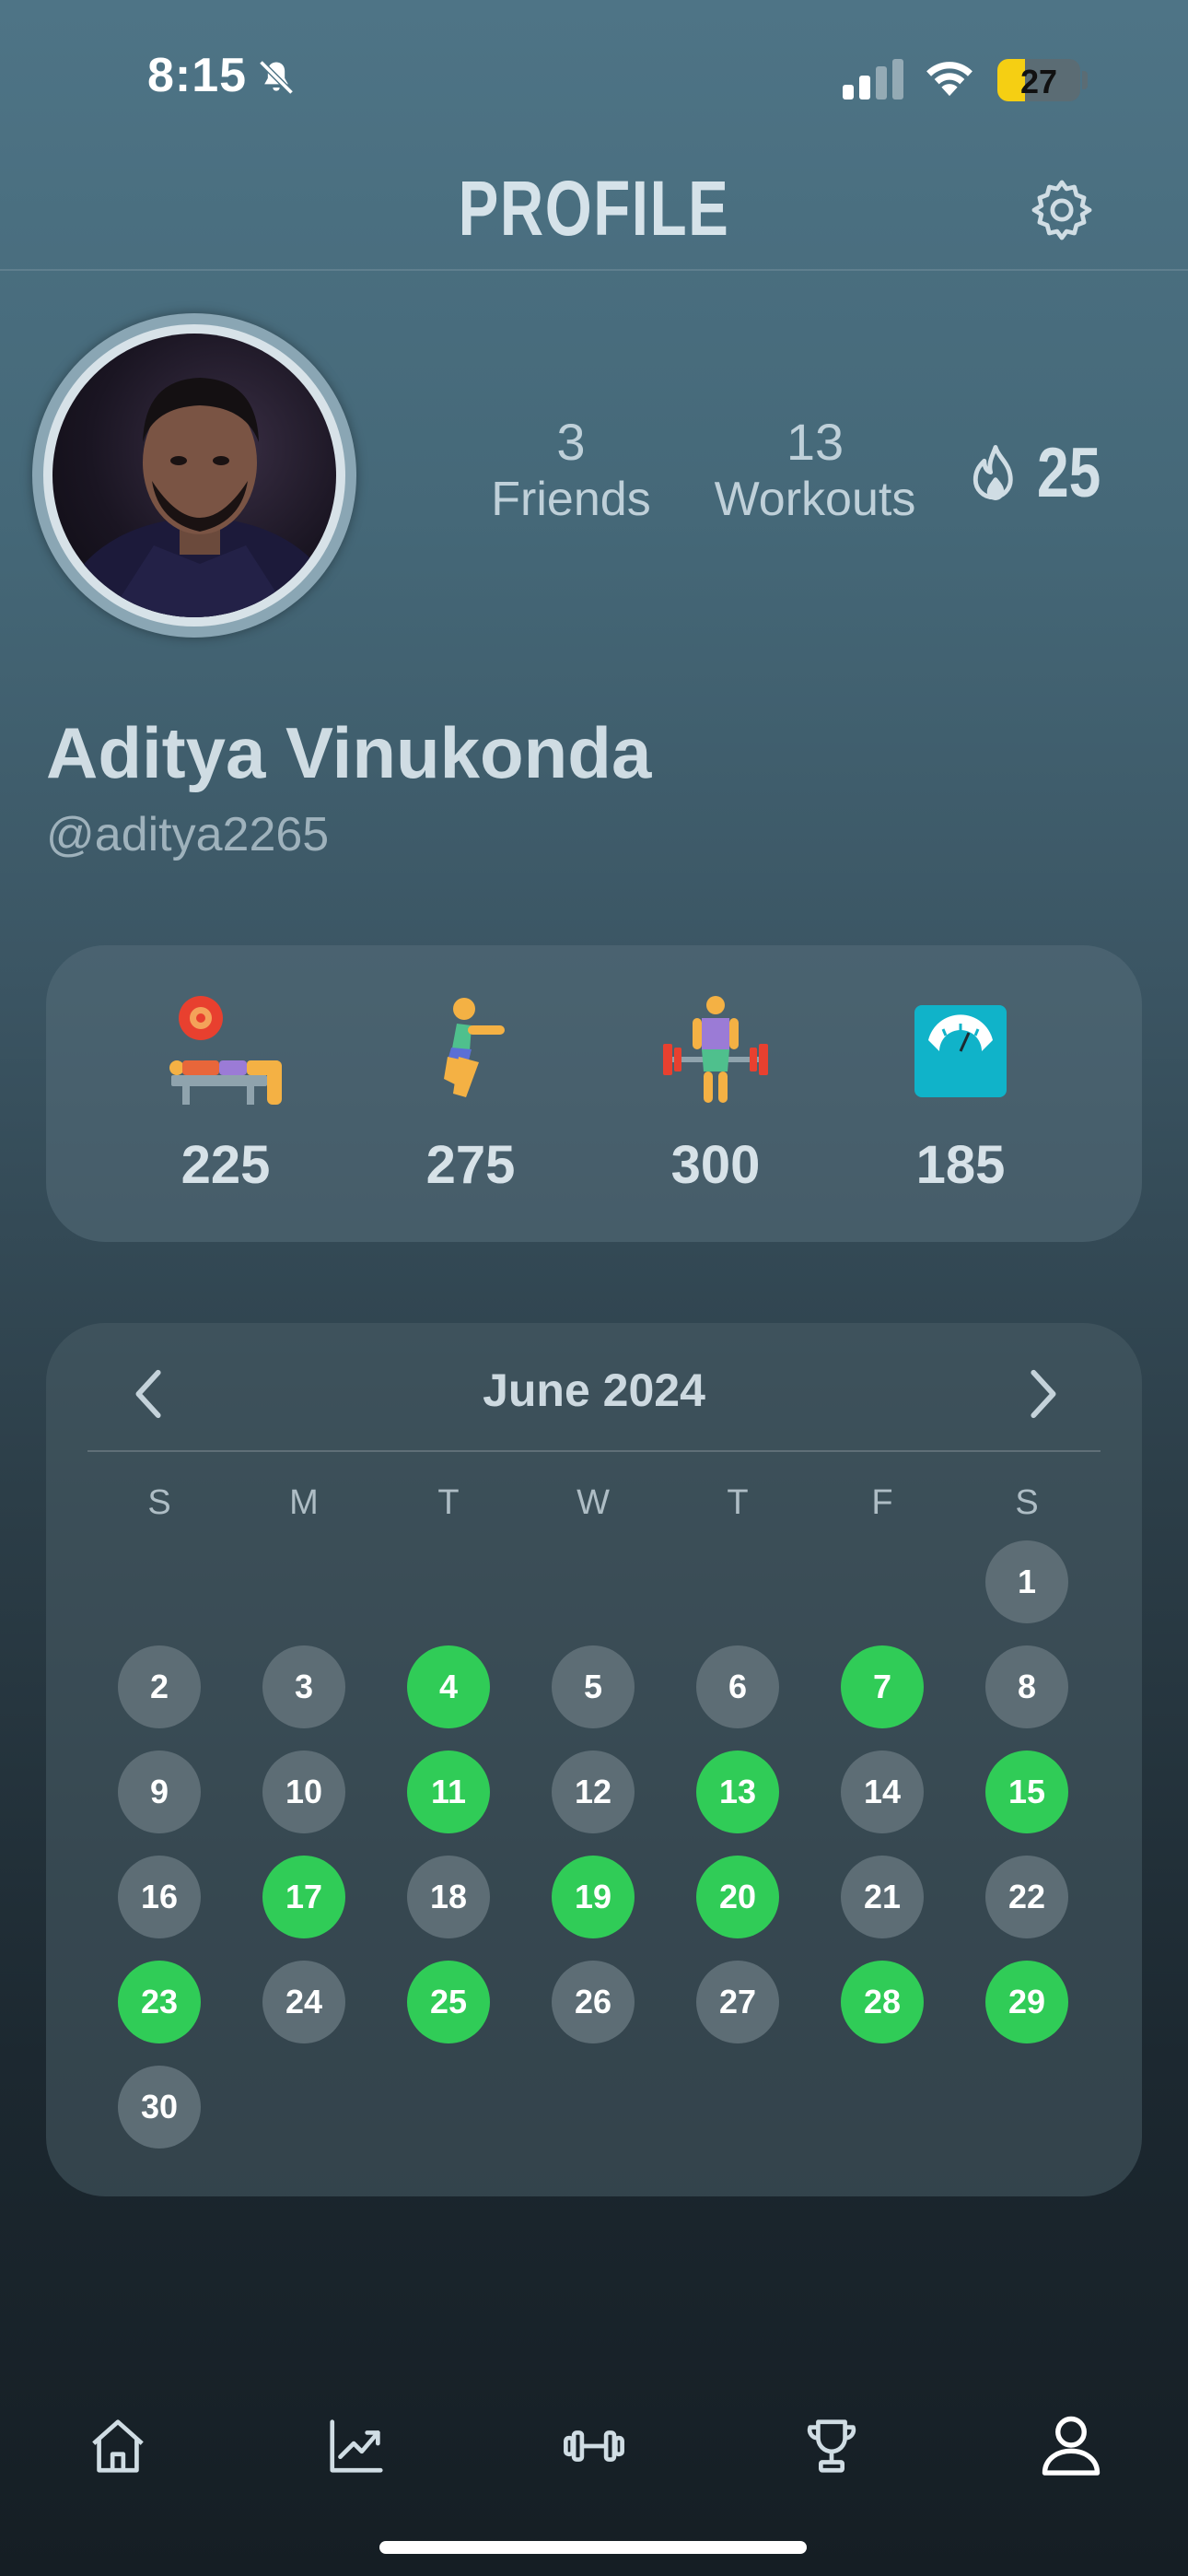 The image size is (1188, 2576). What do you see at coordinates (276, 77) in the screenshot?
I see `bell-muted-icon` at bounding box center [276, 77].